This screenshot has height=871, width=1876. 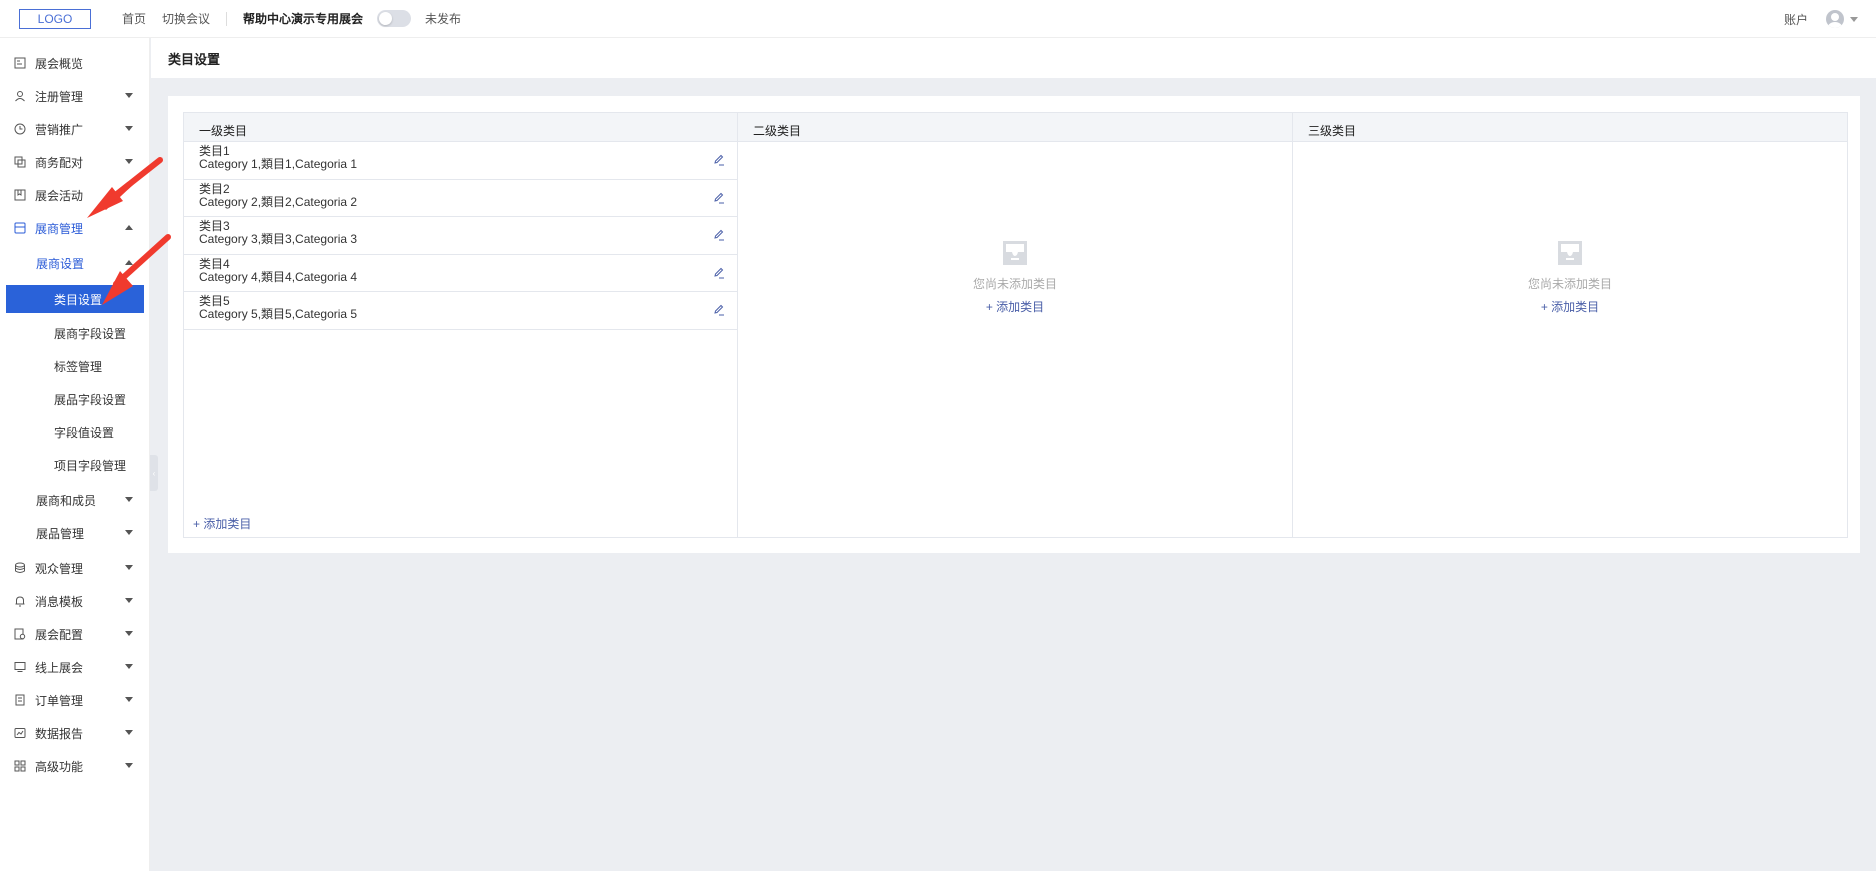 What do you see at coordinates (186, 18) in the screenshot?
I see `nav-switch-meeting-link: 切换会议` at bounding box center [186, 18].